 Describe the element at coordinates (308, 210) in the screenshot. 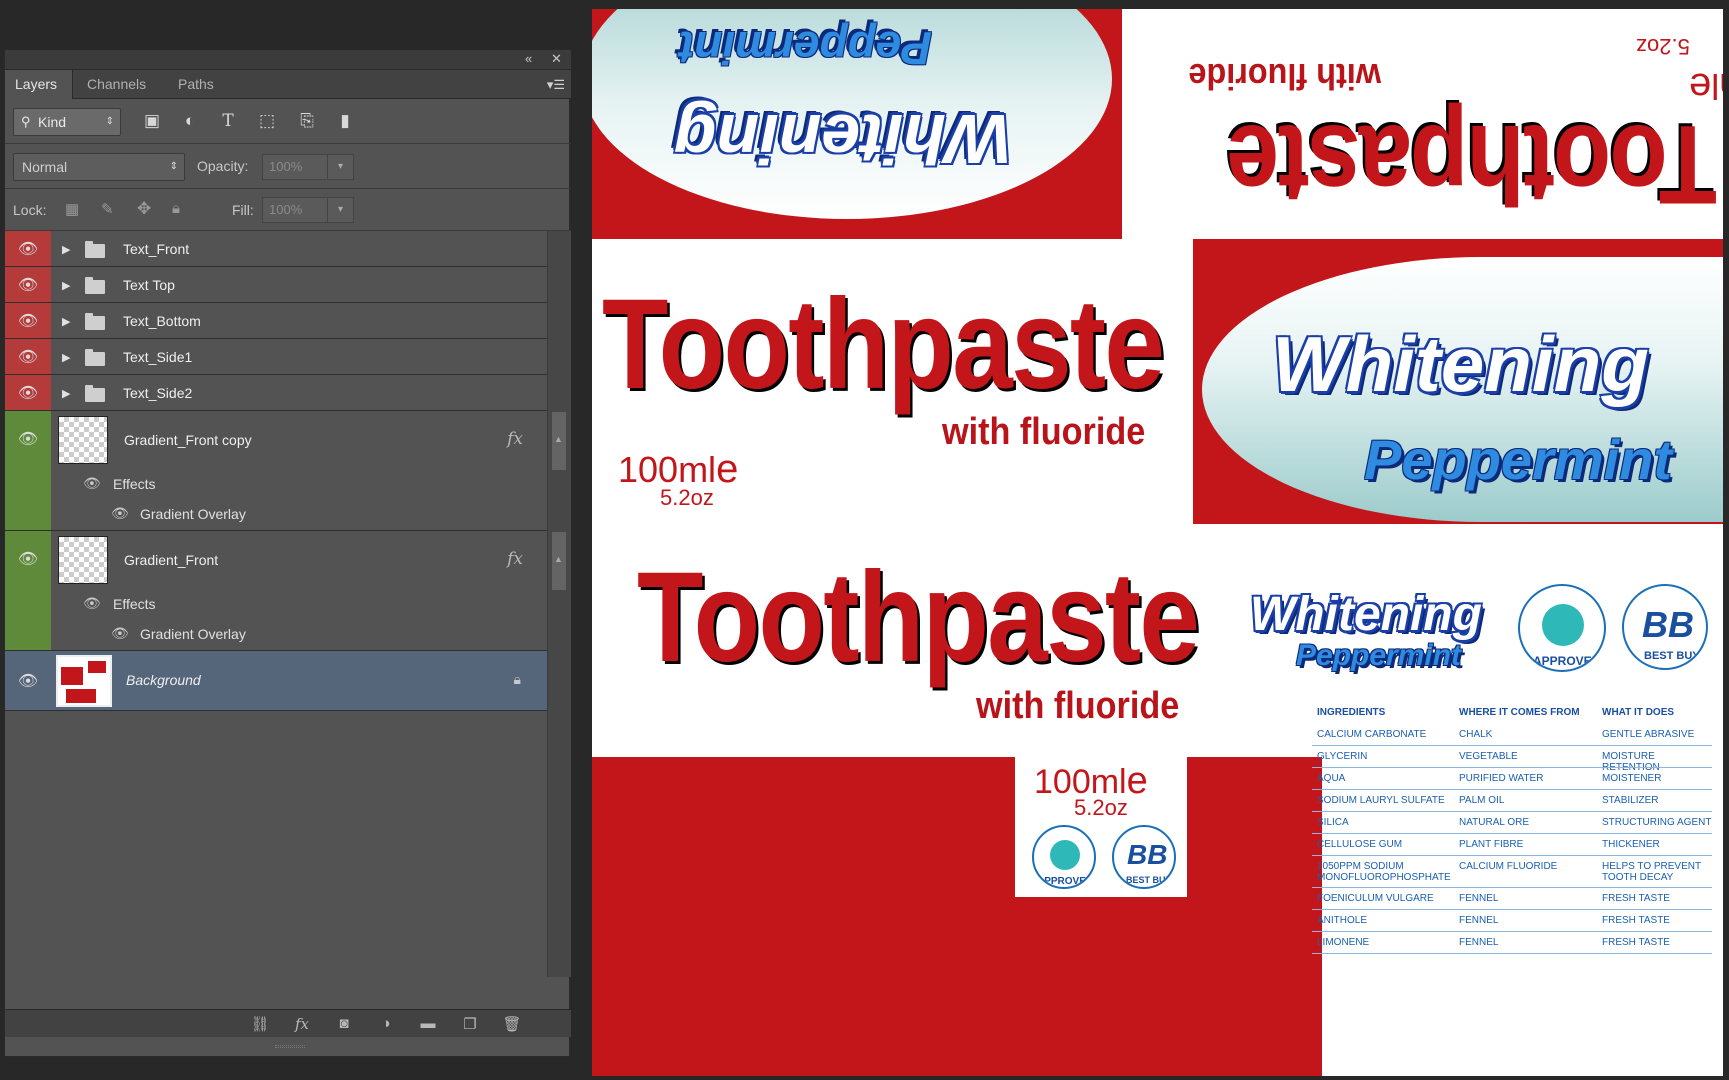

I see `fill-input: 100% ▾` at that location.